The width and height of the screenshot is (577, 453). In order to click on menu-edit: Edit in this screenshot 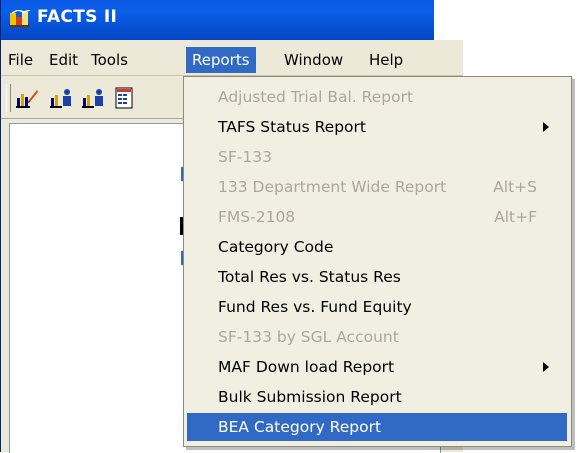, I will do `click(63, 60)`.